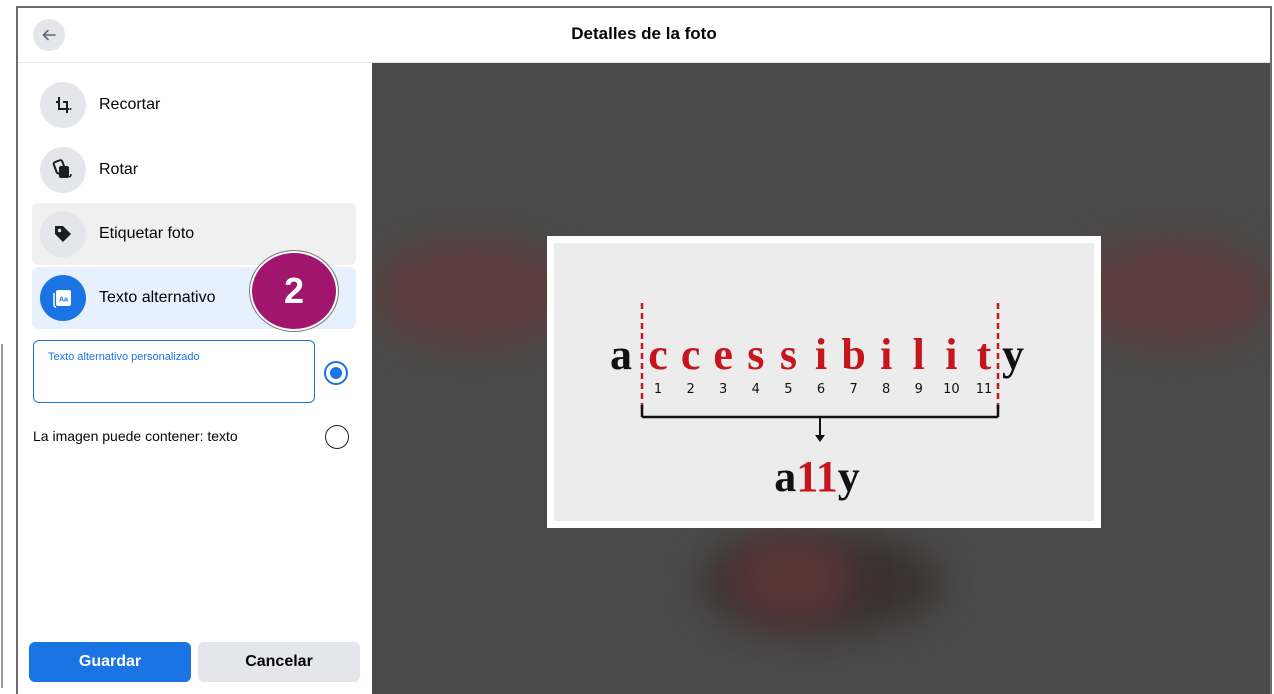 The image size is (1274, 694). What do you see at coordinates (110, 662) in the screenshot?
I see `save-button: Guardar` at bounding box center [110, 662].